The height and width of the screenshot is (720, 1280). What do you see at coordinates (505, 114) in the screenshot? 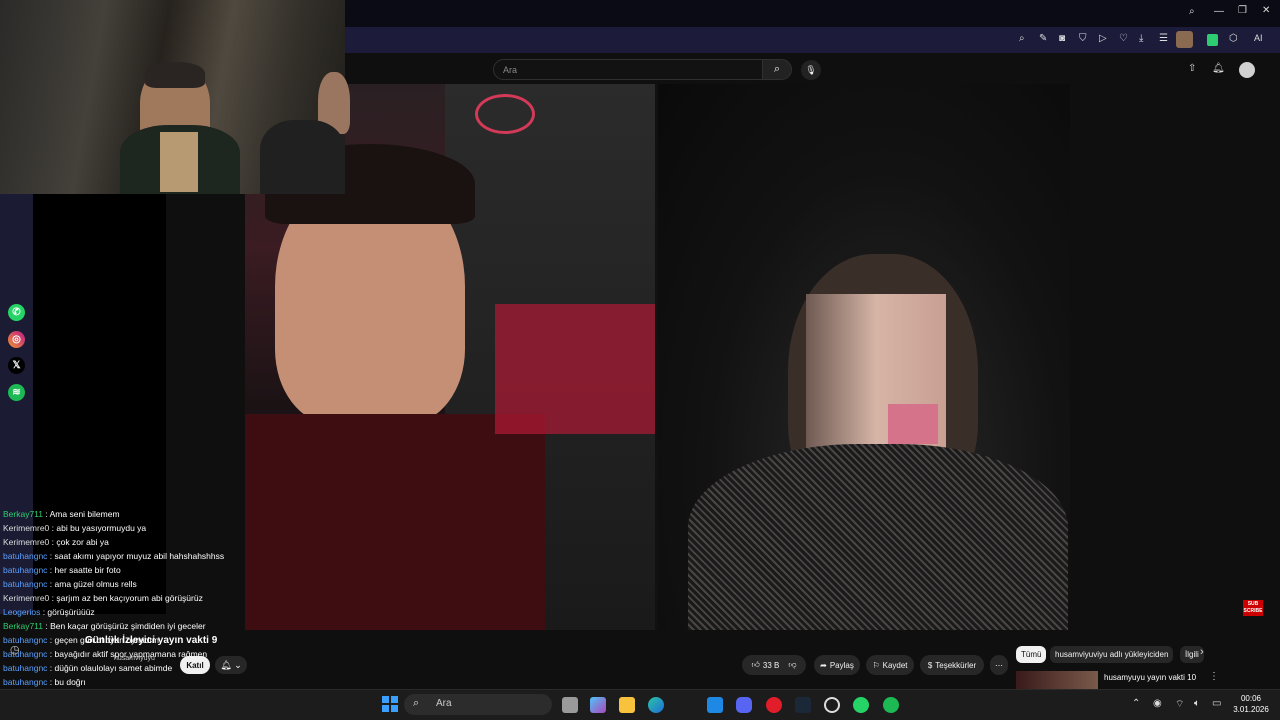
I see `chair-logo` at bounding box center [505, 114].